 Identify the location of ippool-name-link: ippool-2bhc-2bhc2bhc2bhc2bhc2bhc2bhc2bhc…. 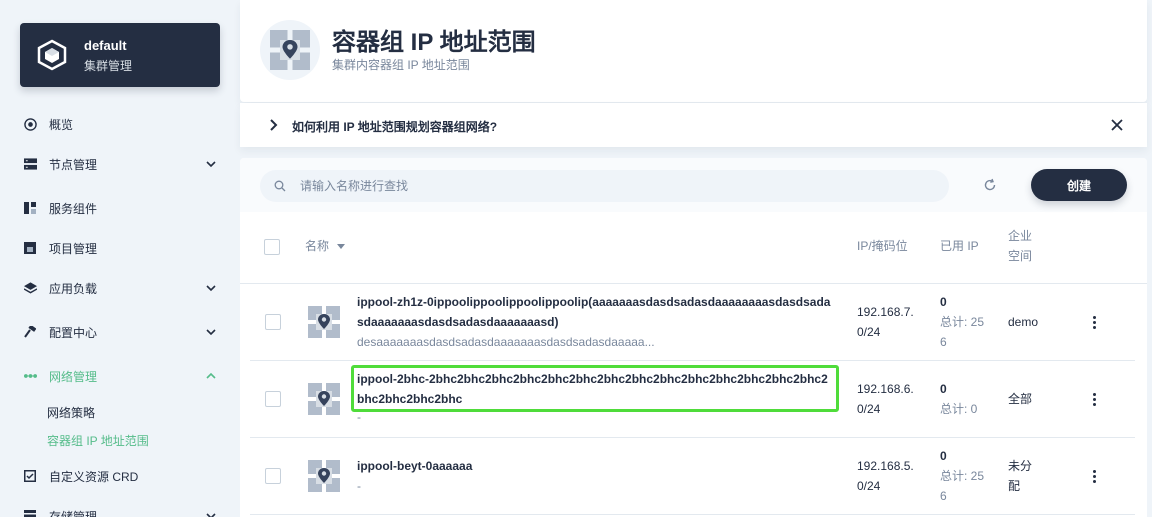
(596, 389).